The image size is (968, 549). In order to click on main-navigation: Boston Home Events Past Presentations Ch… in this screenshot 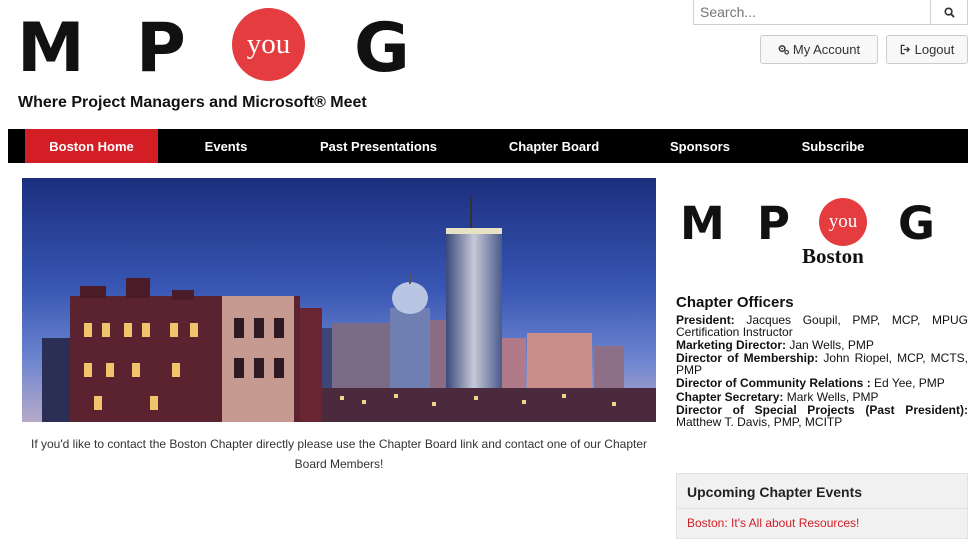, I will do `click(488, 146)`.